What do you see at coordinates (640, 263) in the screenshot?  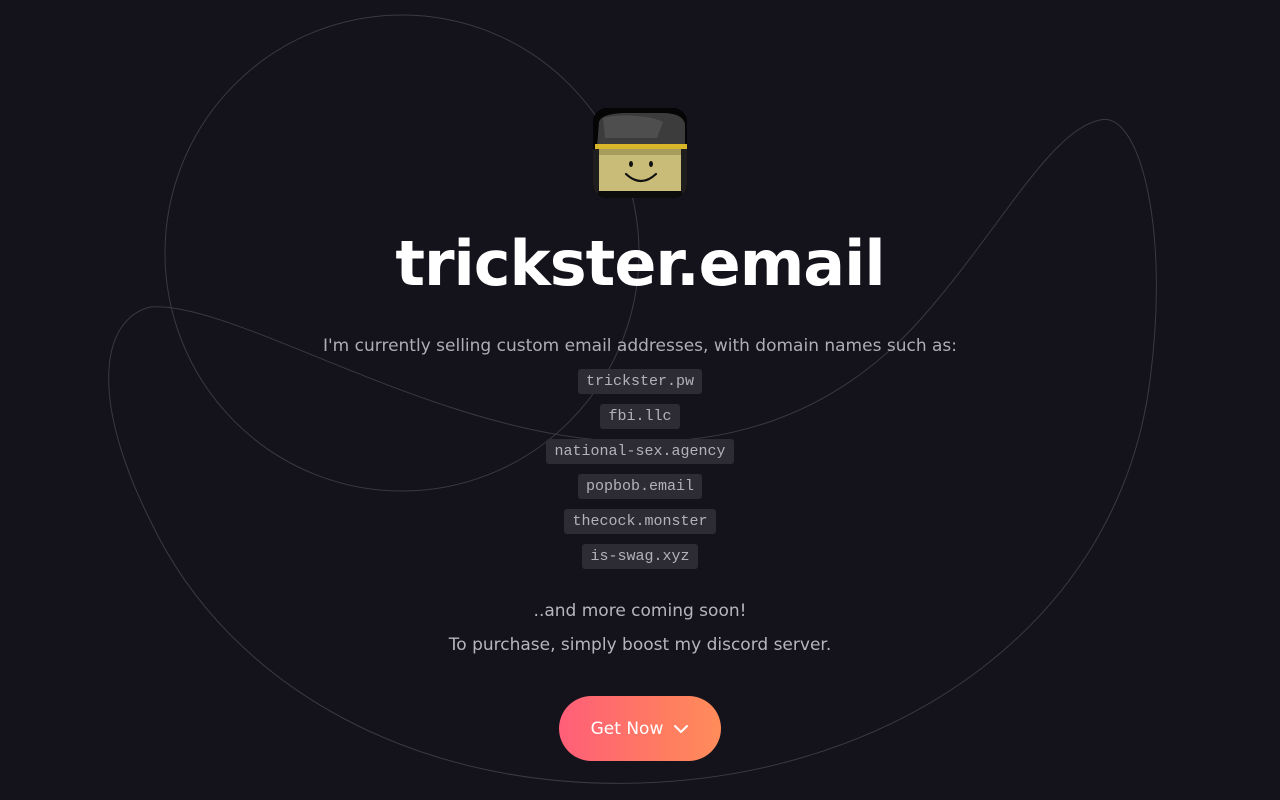 I see `page-title: trickster.email` at bounding box center [640, 263].